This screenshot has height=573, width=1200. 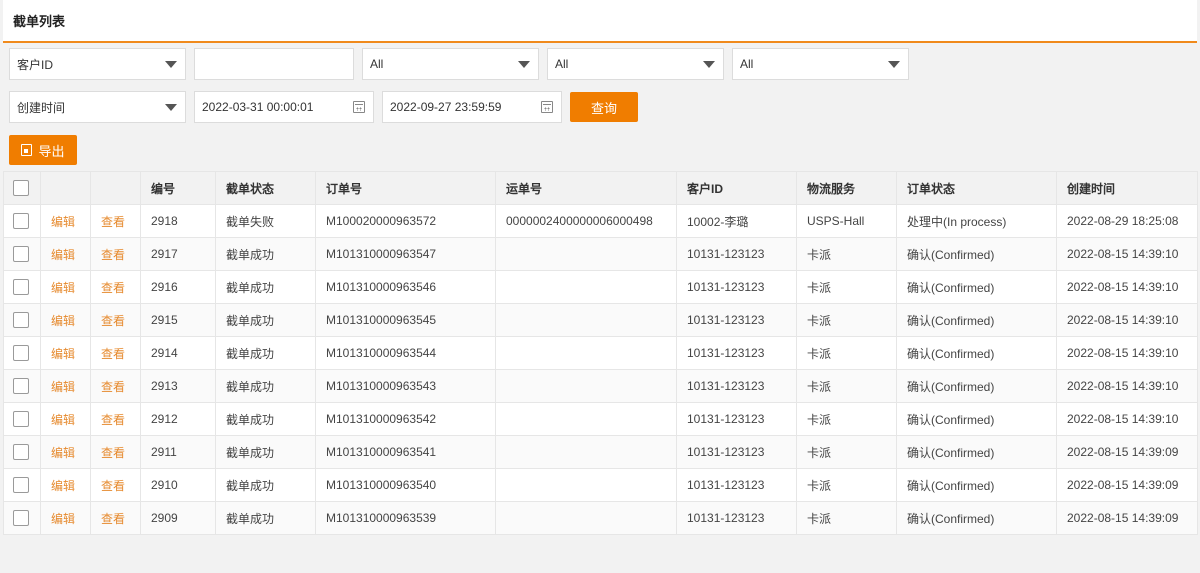 I want to click on row-order-no: M101310000963540, so click(x=405, y=485).